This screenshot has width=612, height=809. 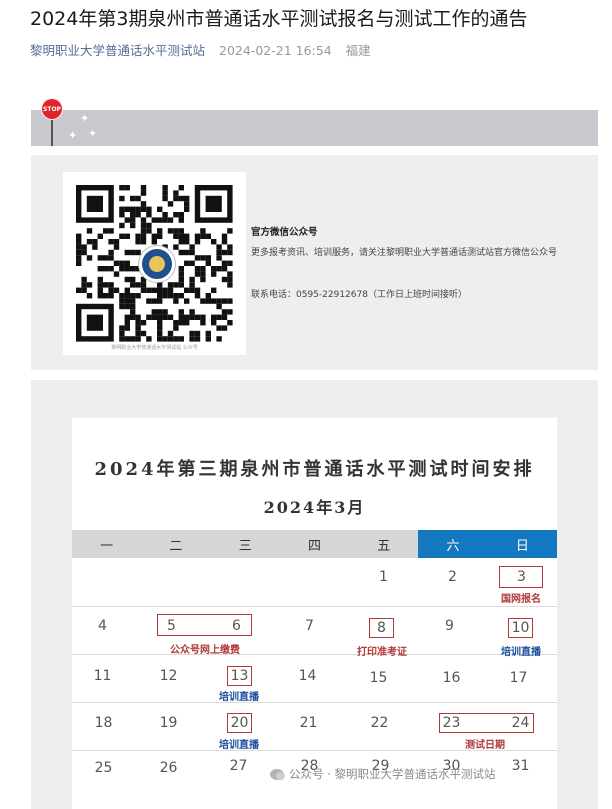 What do you see at coordinates (451, 678) in the screenshot?
I see `calendar-day: 16` at bounding box center [451, 678].